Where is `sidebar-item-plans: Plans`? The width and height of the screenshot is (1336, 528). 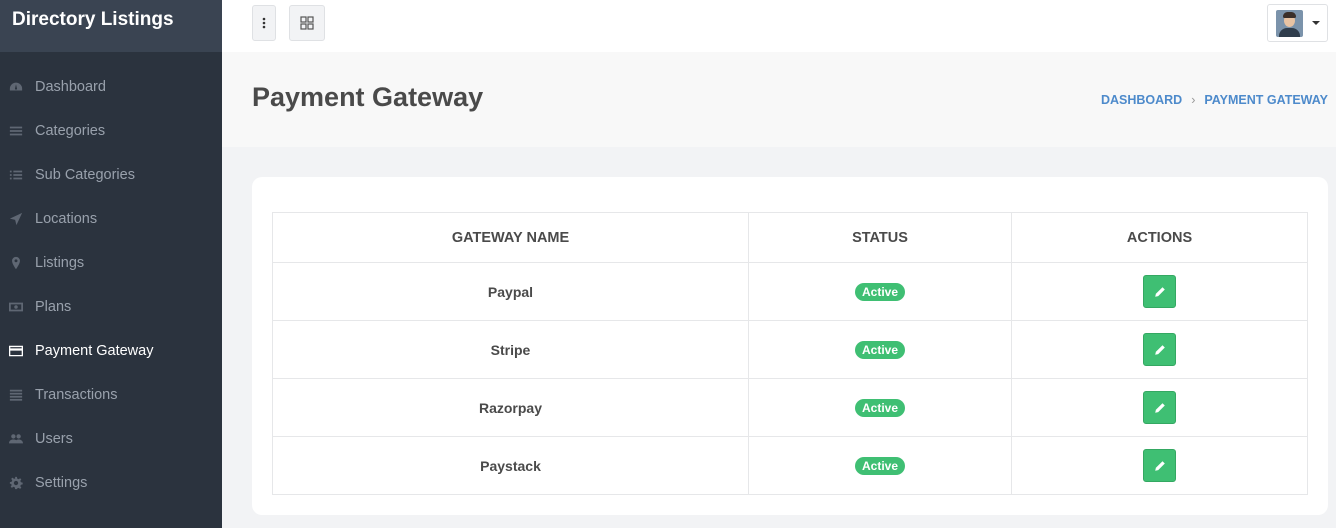 sidebar-item-plans: Plans is located at coordinates (111, 307).